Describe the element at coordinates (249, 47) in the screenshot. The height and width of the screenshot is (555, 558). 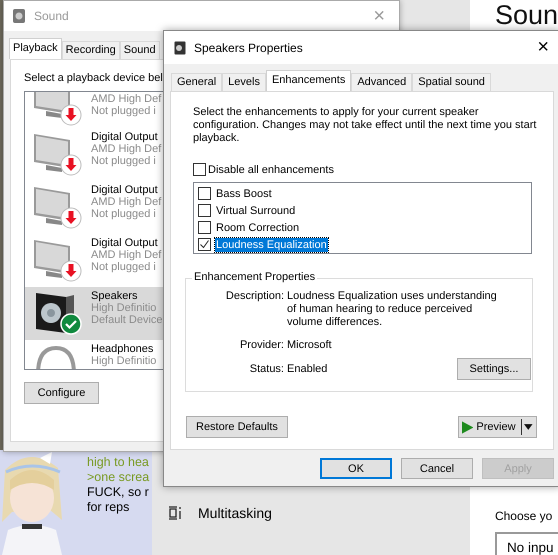
I see `window-title: Speakers Properties` at that location.